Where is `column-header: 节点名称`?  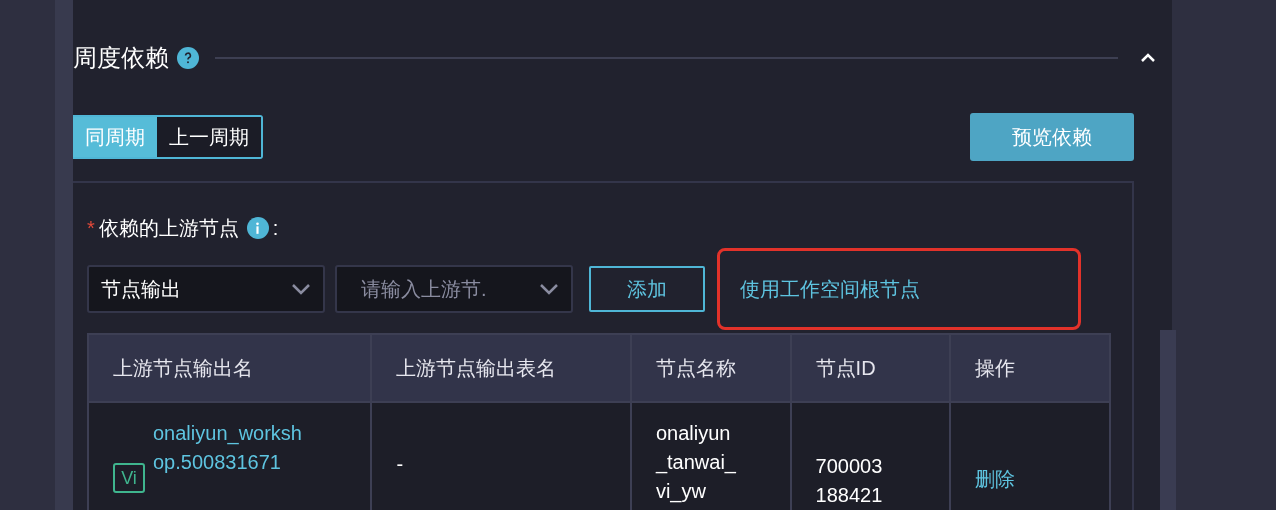
column-header: 节点名称 is located at coordinates (709, 368).